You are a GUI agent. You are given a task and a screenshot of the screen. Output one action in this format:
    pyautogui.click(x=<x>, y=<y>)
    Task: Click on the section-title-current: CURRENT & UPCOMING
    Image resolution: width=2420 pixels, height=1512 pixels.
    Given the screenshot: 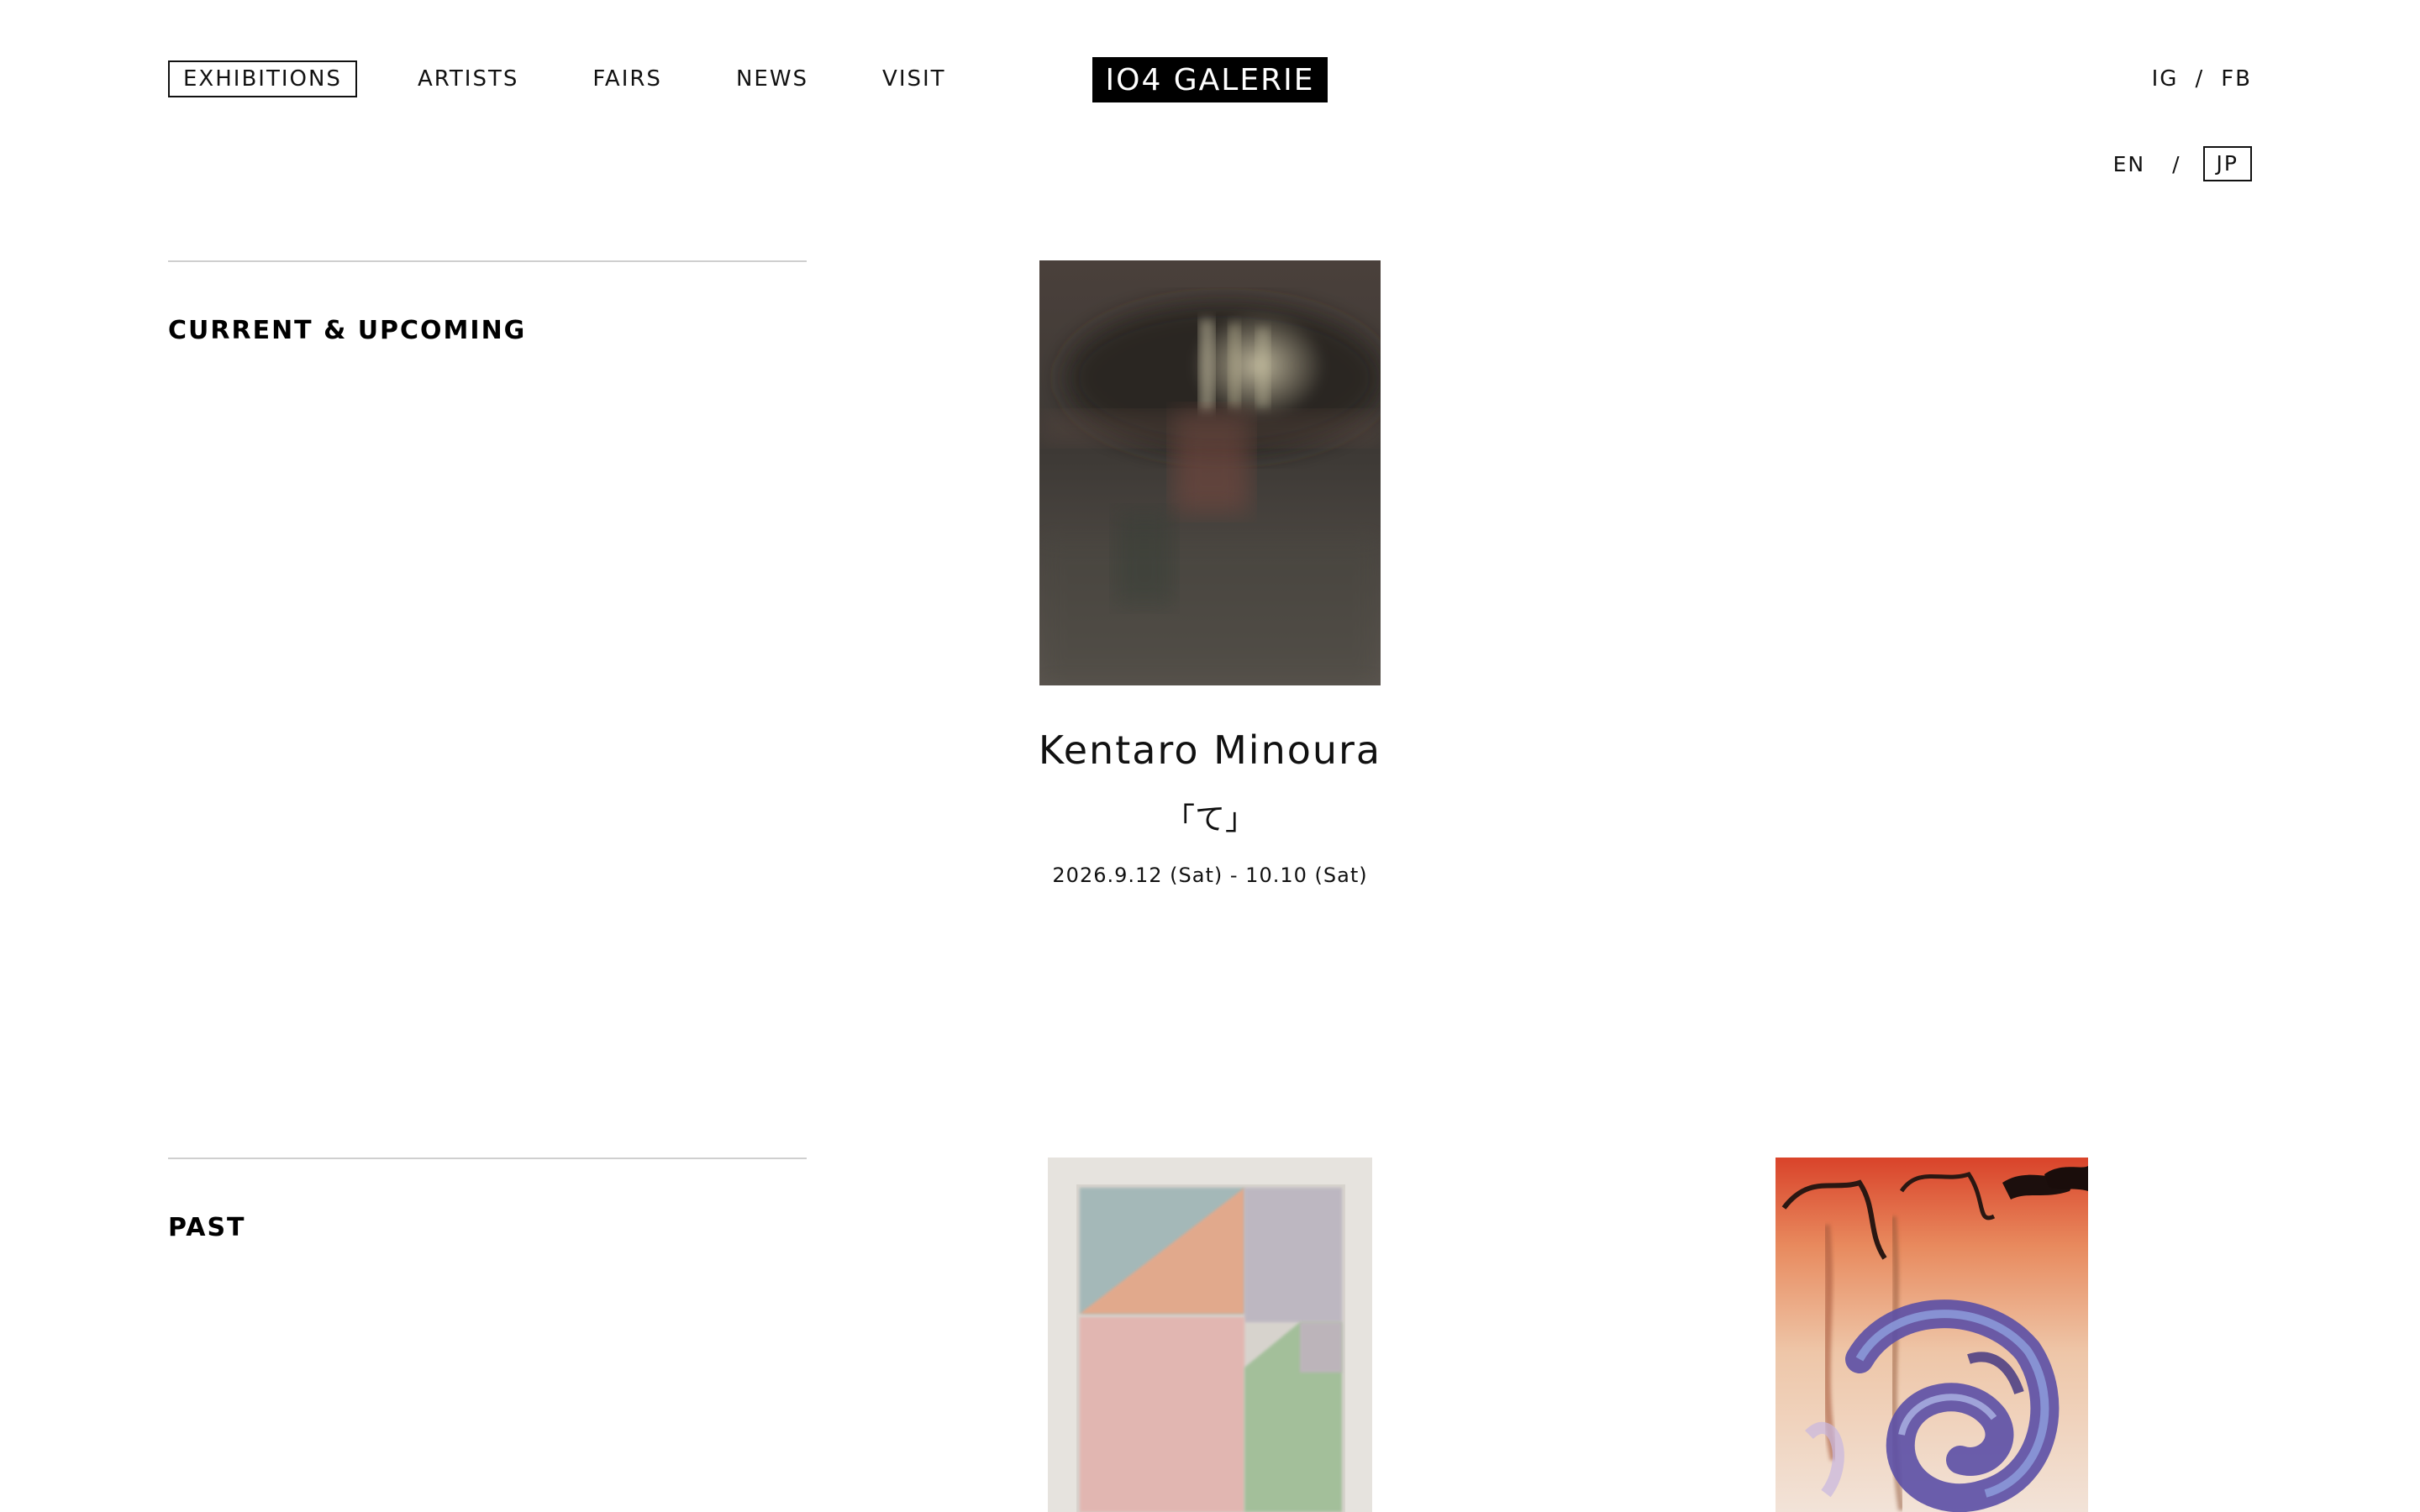 What is the action you would take?
    pyautogui.click(x=347, y=330)
    